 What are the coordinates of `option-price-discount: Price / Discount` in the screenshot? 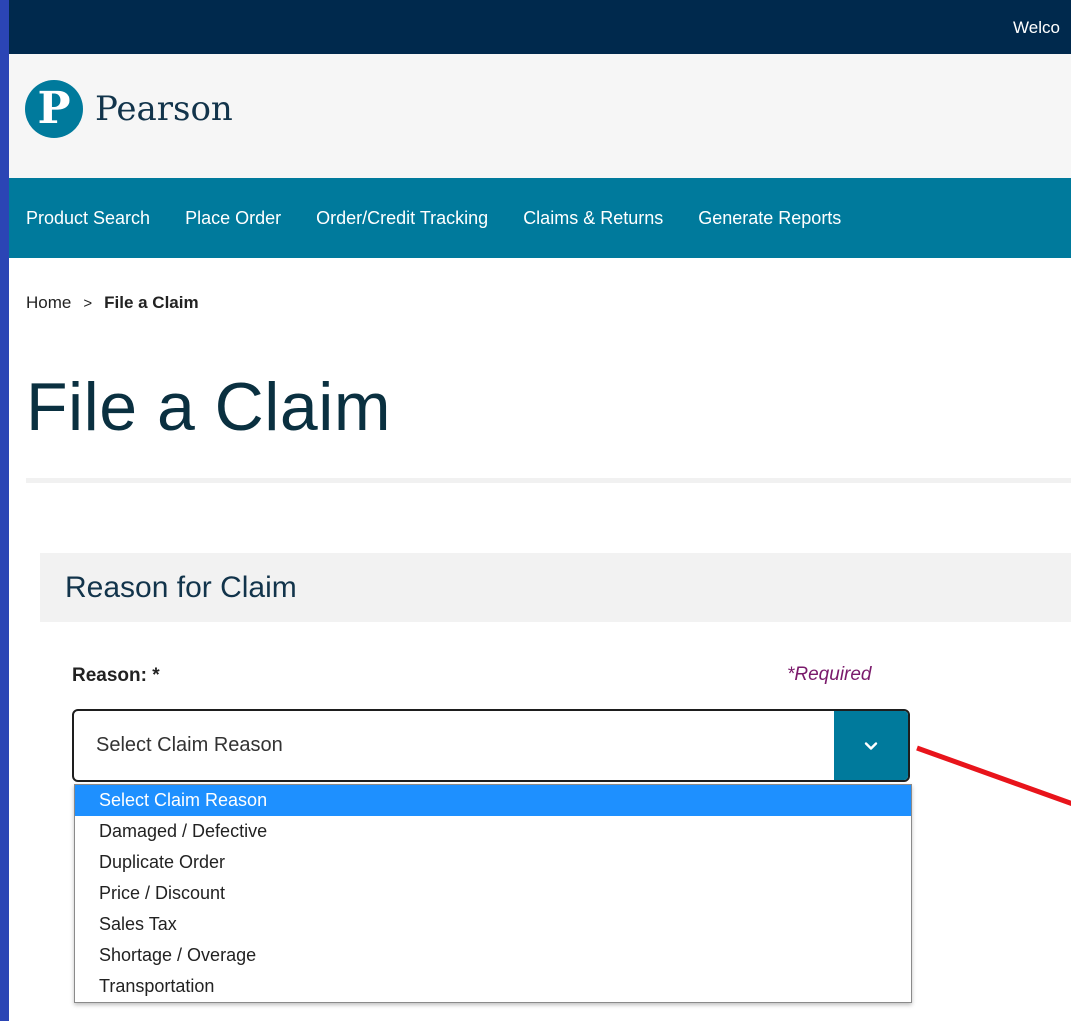 It's located at (493, 893).